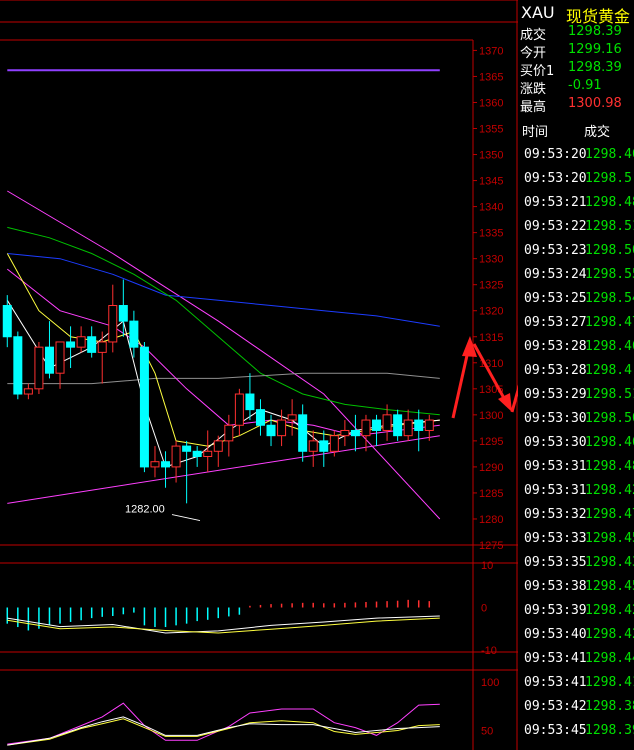  What do you see at coordinates (608, 178) in the screenshot?
I see `tick-price: 1298.5` at bounding box center [608, 178].